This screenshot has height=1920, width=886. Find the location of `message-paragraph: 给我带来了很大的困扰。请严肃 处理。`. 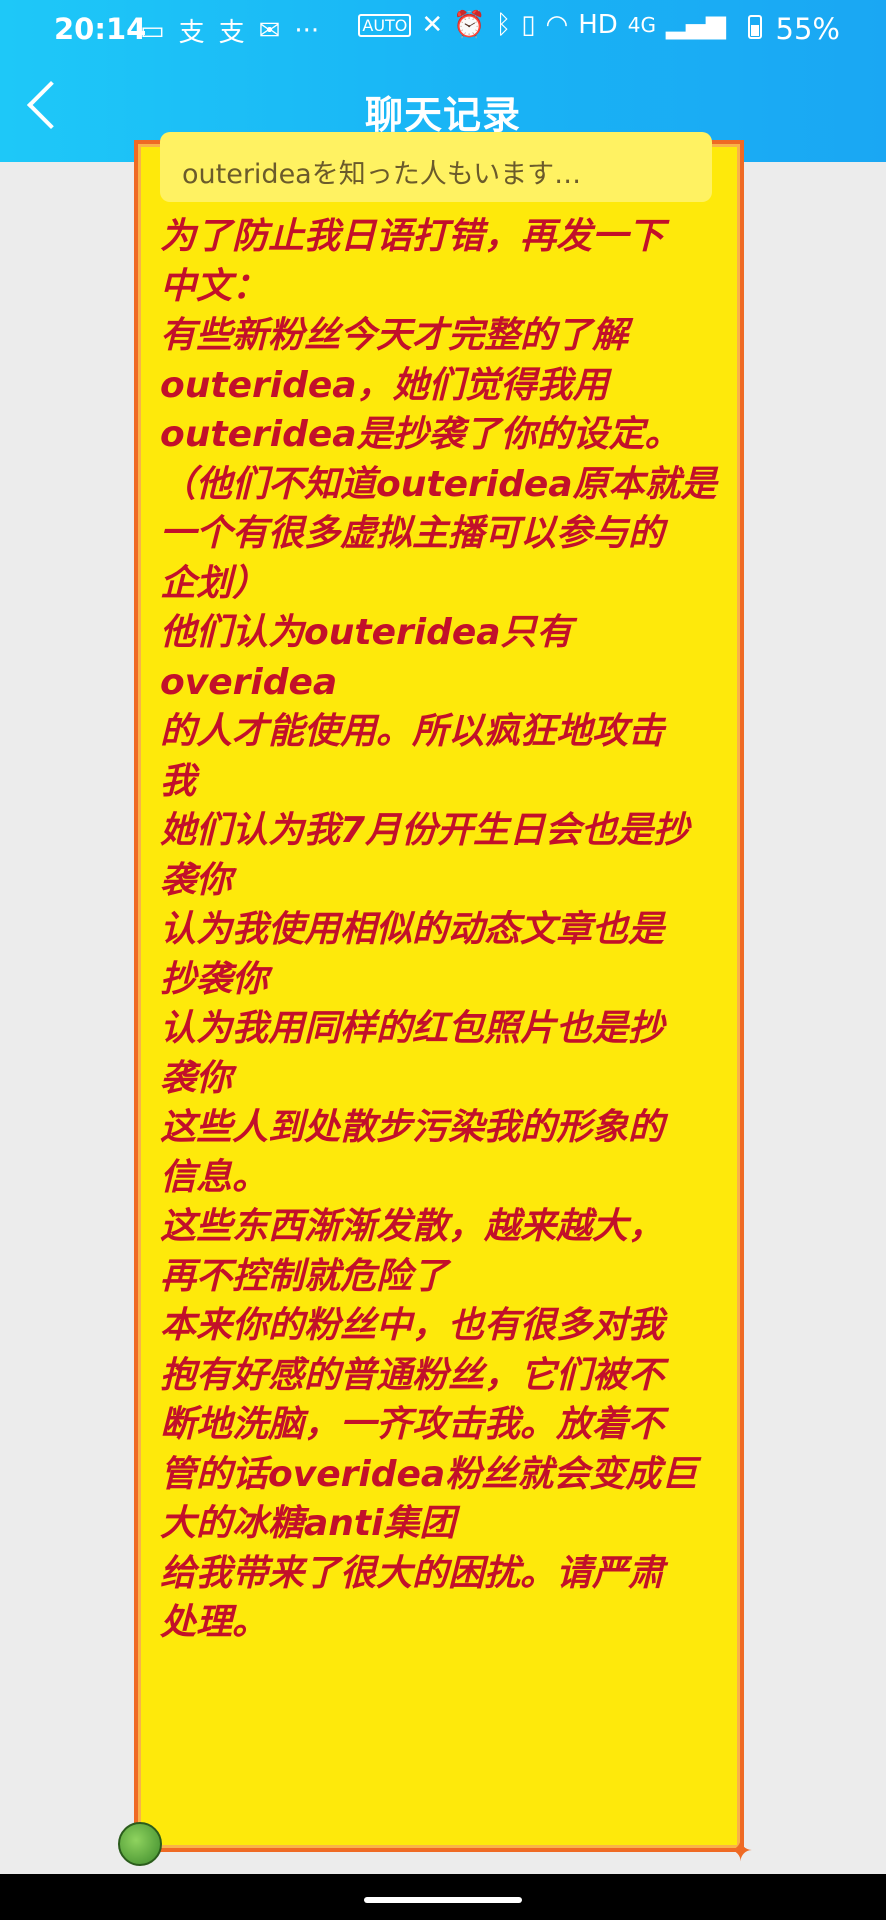

message-paragraph: 给我带来了很大的困扰。请严肃 处理。 is located at coordinates (412, 1598).